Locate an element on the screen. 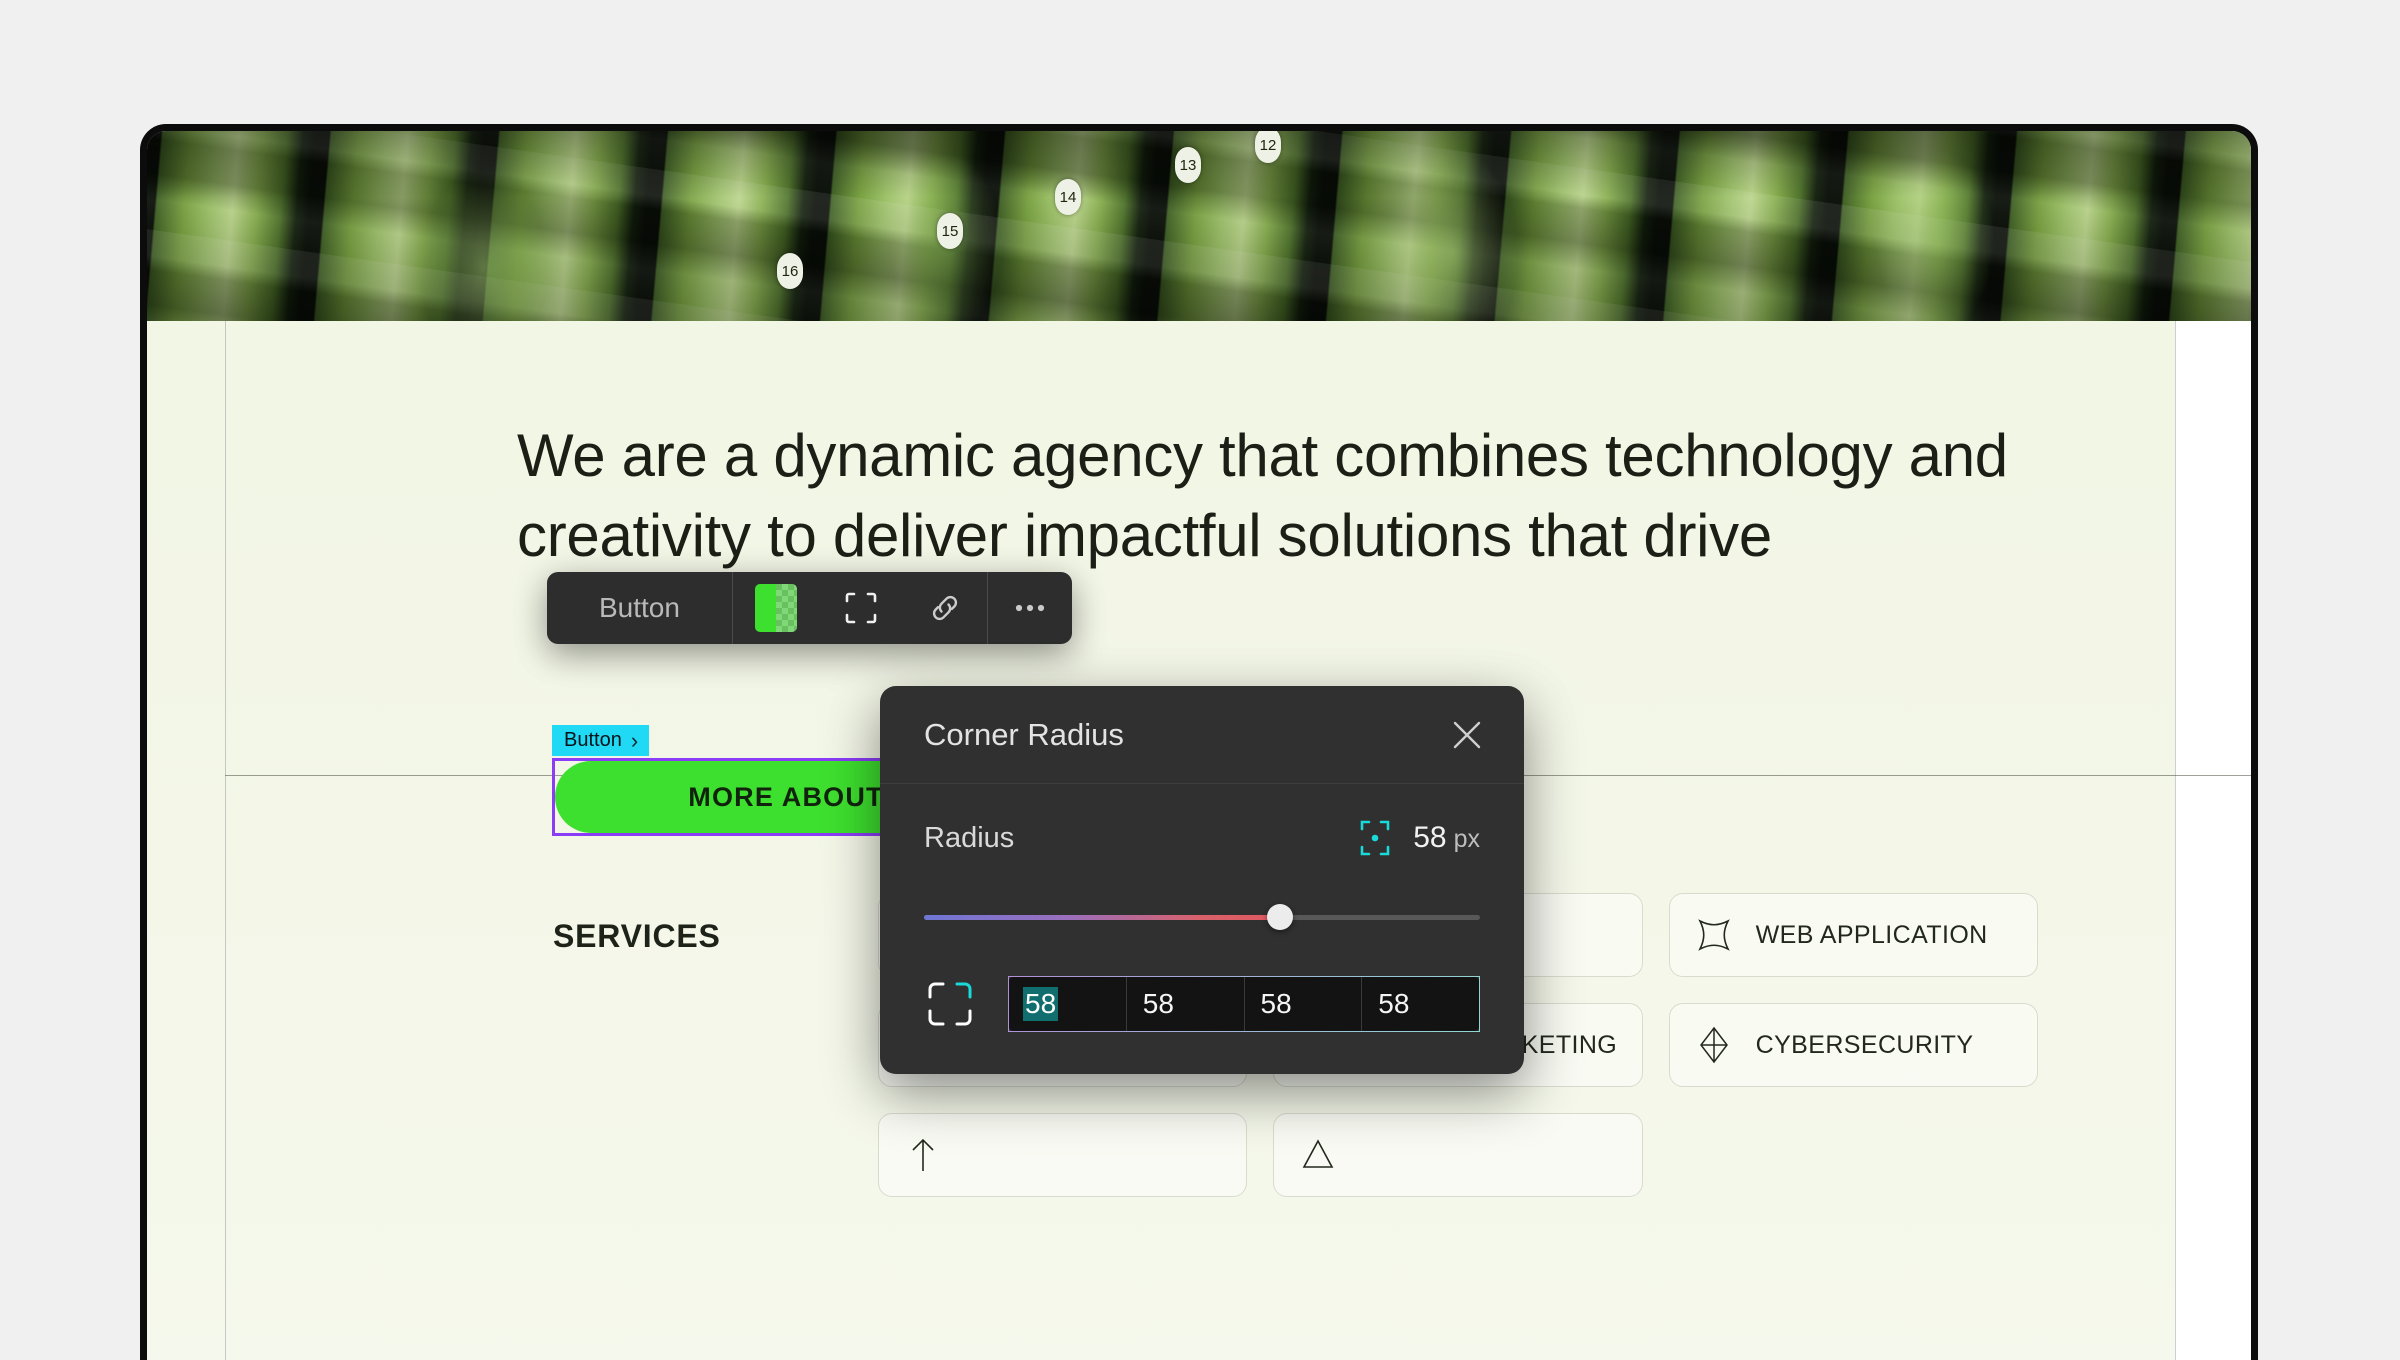  toolbar-element-label: Button is located at coordinates (639, 608).